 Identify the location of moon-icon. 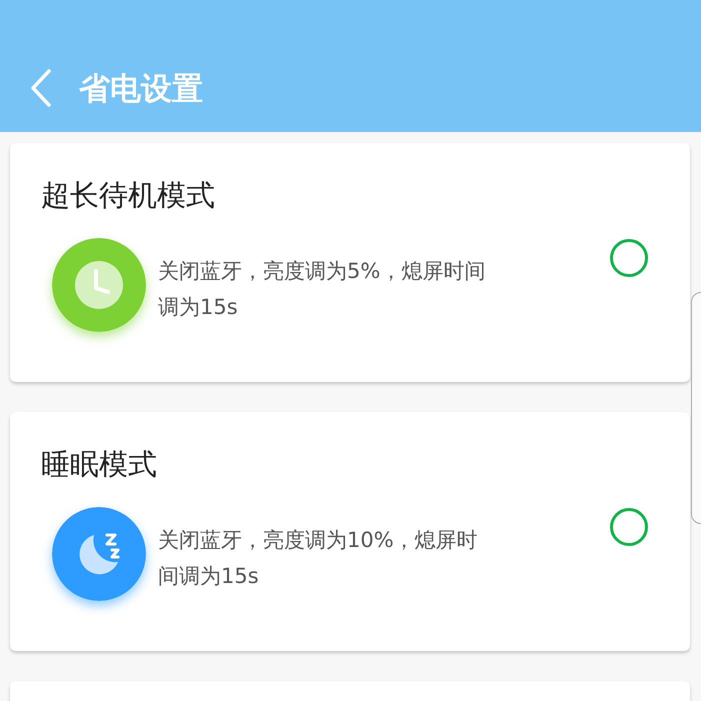
(99, 554).